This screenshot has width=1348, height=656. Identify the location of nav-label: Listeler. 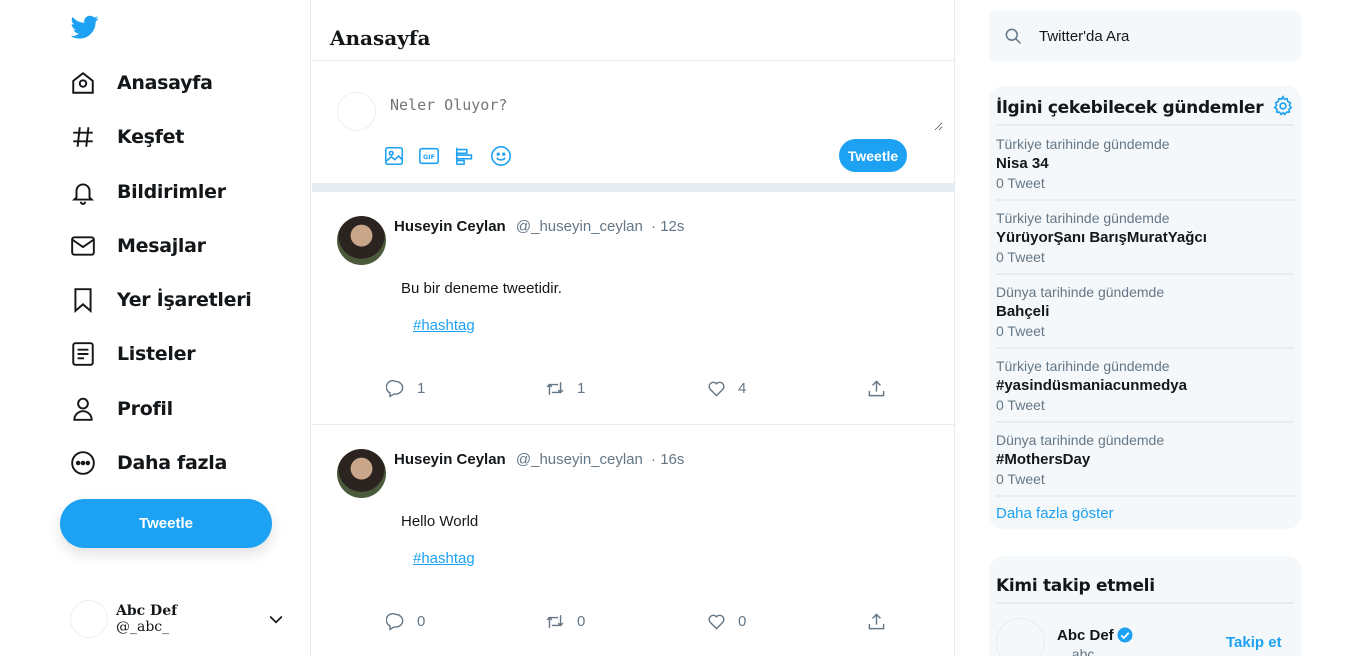
(156, 354).